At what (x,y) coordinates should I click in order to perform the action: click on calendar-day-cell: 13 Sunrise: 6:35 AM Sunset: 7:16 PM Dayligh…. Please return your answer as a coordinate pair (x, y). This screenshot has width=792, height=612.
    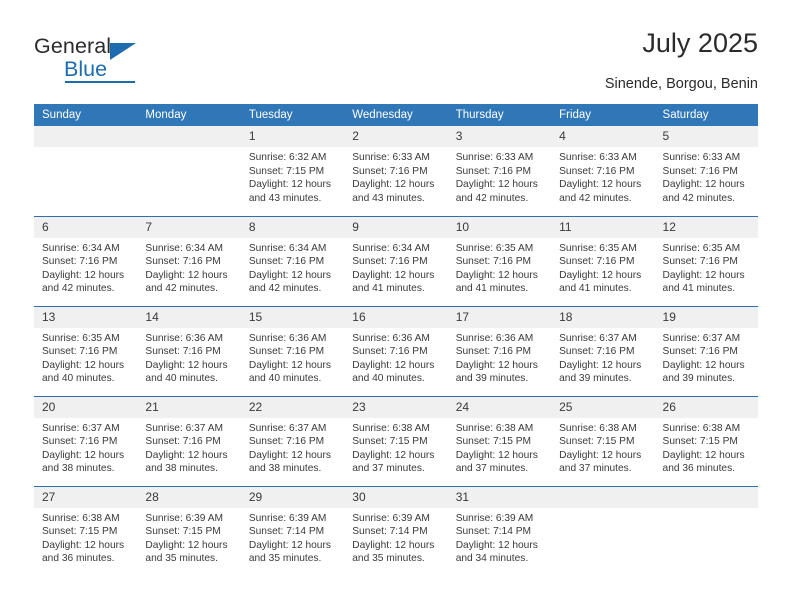
    Looking at the image, I should click on (86, 350).